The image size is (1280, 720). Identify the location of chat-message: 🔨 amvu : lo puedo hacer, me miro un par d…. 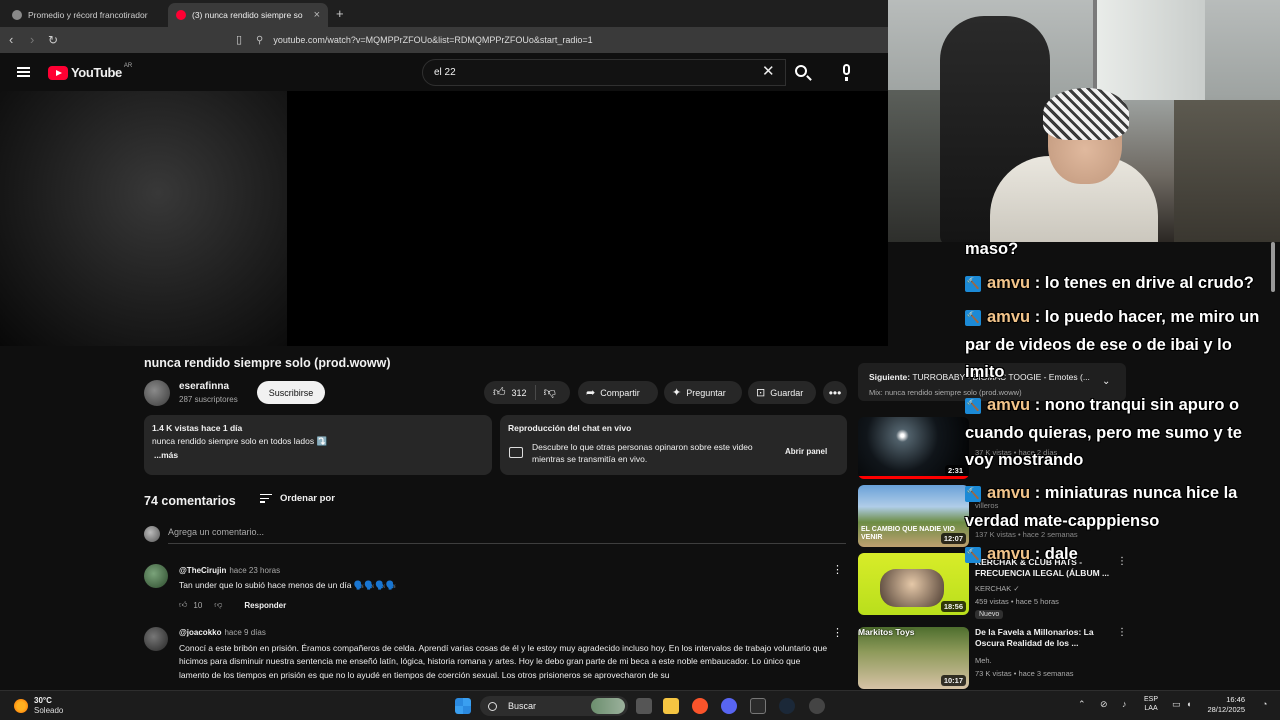
(1112, 344).